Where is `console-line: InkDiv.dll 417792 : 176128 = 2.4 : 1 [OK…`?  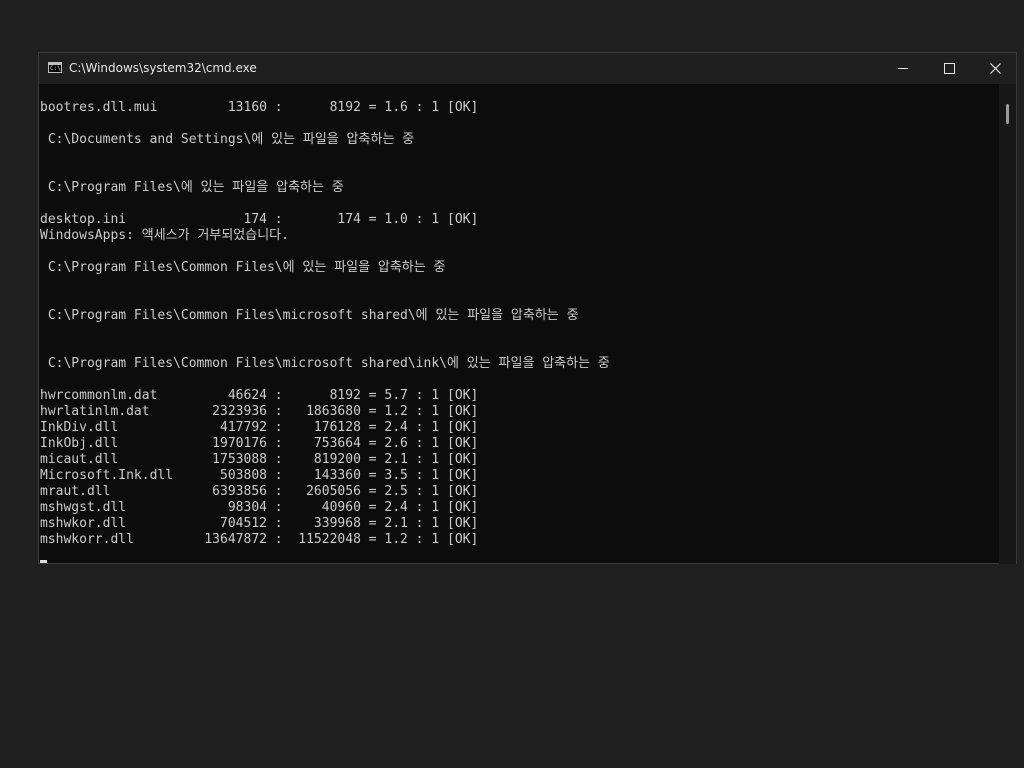 console-line: InkDiv.dll 417792 : 176128 = 2.4 : 1 [OK… is located at coordinates (259, 427).